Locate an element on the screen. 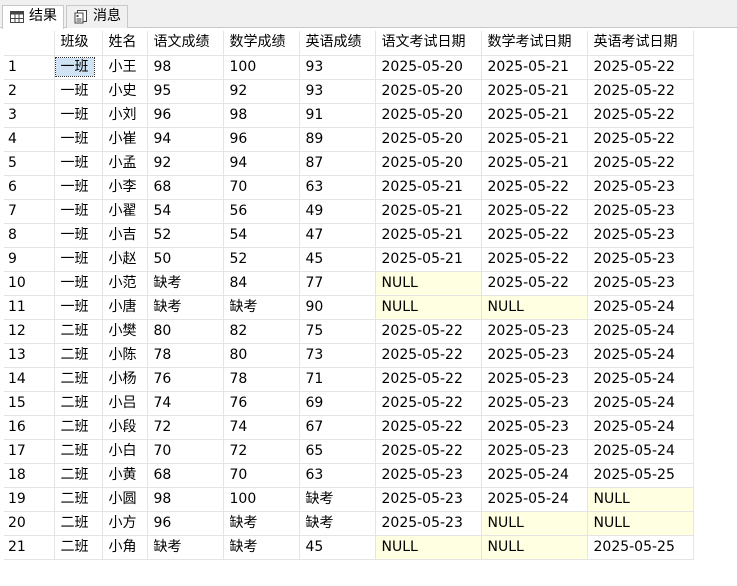 Image resolution: width=737 pixels, height=586 pixels. column-header: 语文考试日期 is located at coordinates (428, 43).